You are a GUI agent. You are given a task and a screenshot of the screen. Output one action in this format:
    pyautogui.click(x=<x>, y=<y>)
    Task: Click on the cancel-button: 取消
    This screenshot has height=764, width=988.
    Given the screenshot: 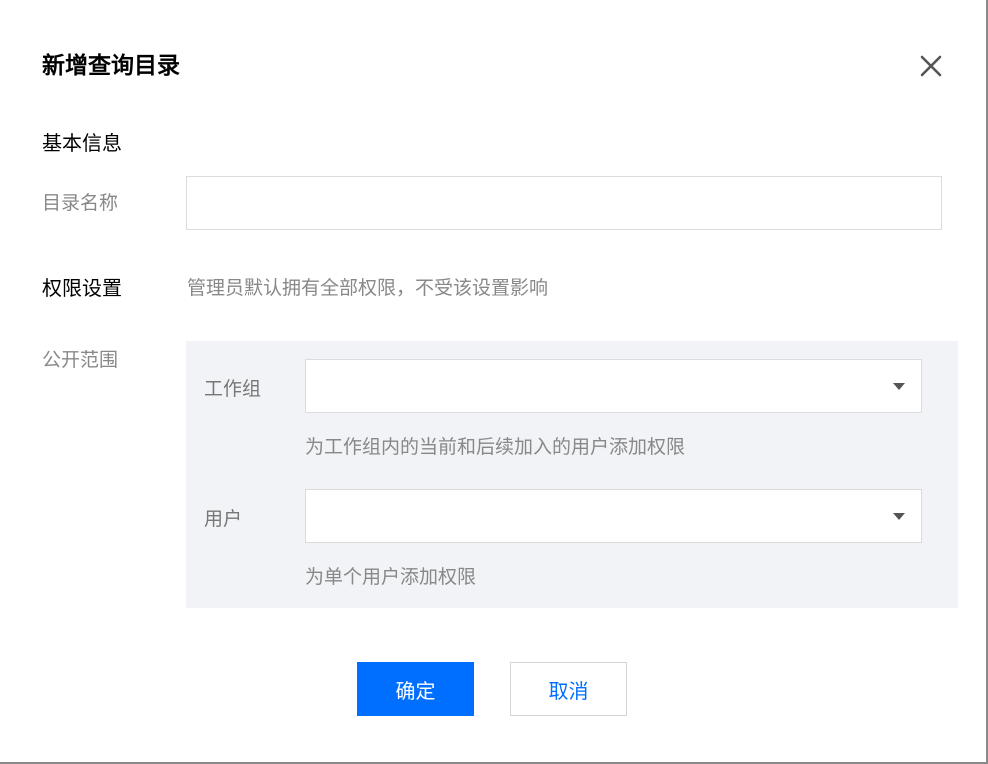 What is the action you would take?
    pyautogui.click(x=568, y=689)
    